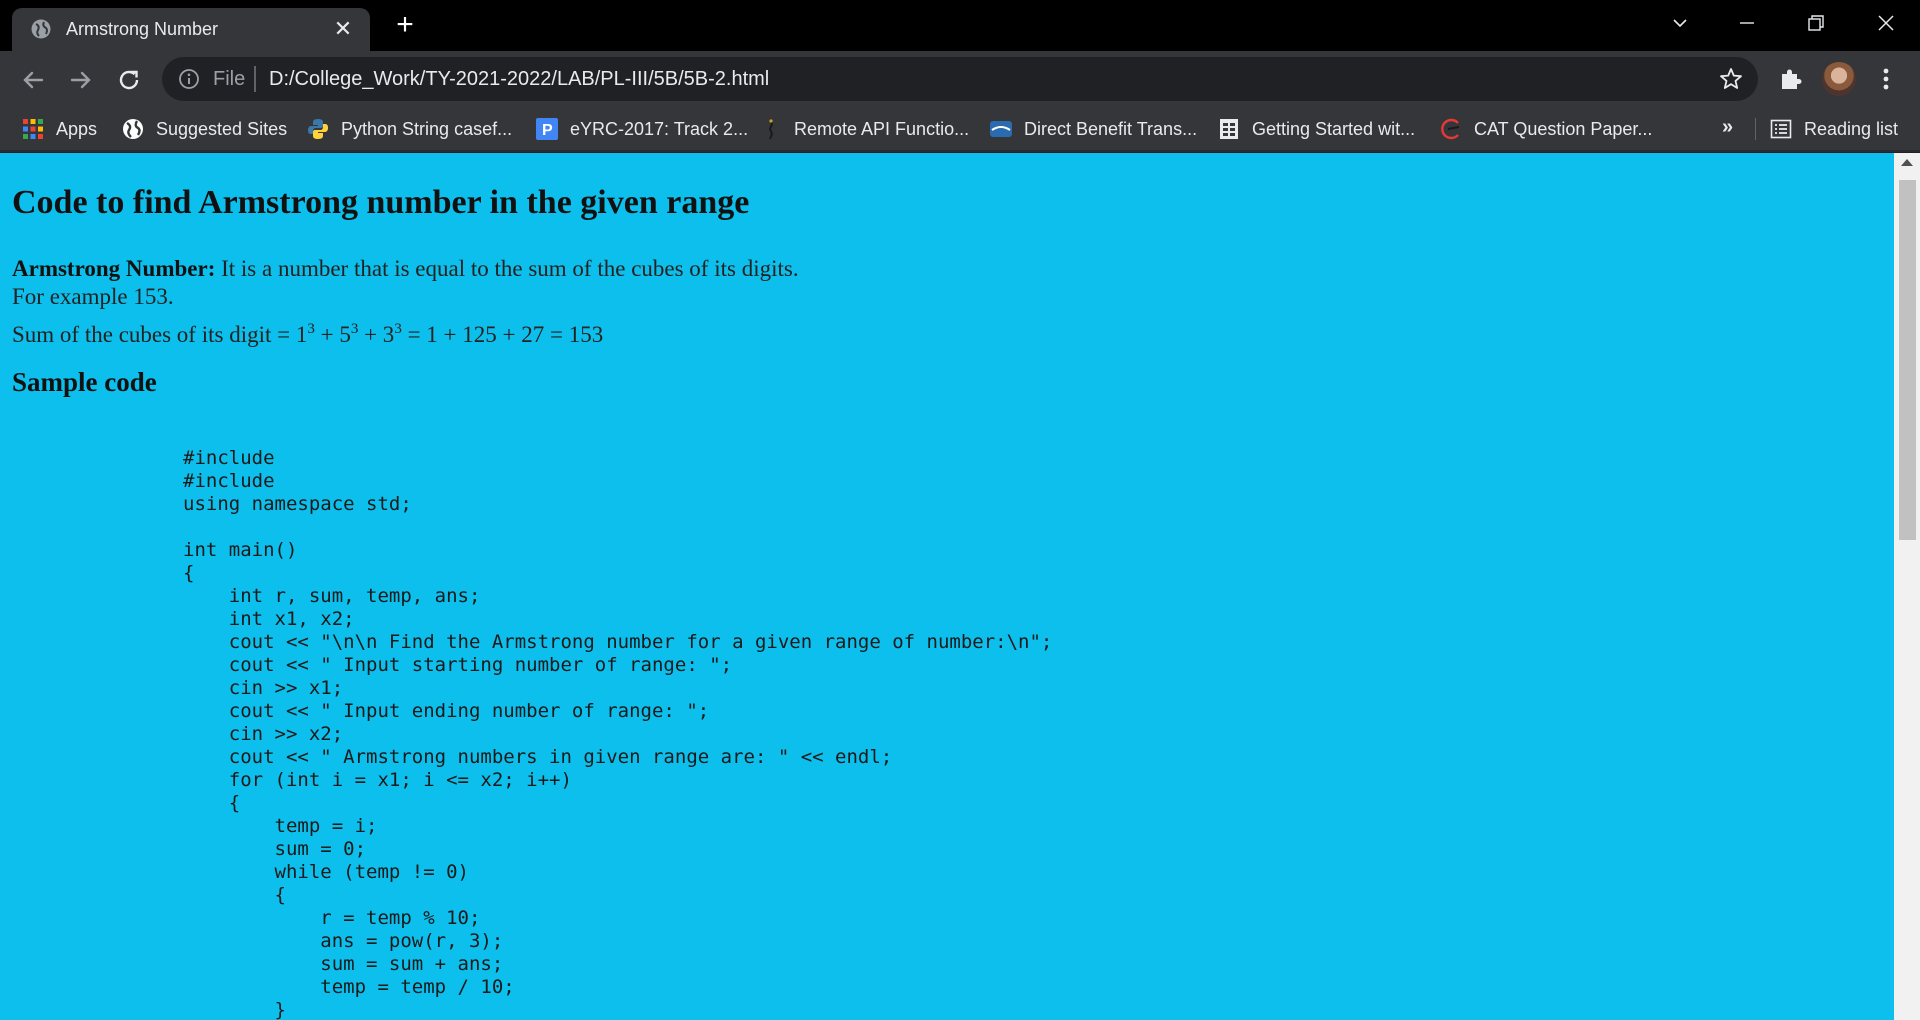 Image resolution: width=1920 pixels, height=1020 pixels. What do you see at coordinates (343, 29) in the screenshot?
I see `close-tab-icon: ✕` at bounding box center [343, 29].